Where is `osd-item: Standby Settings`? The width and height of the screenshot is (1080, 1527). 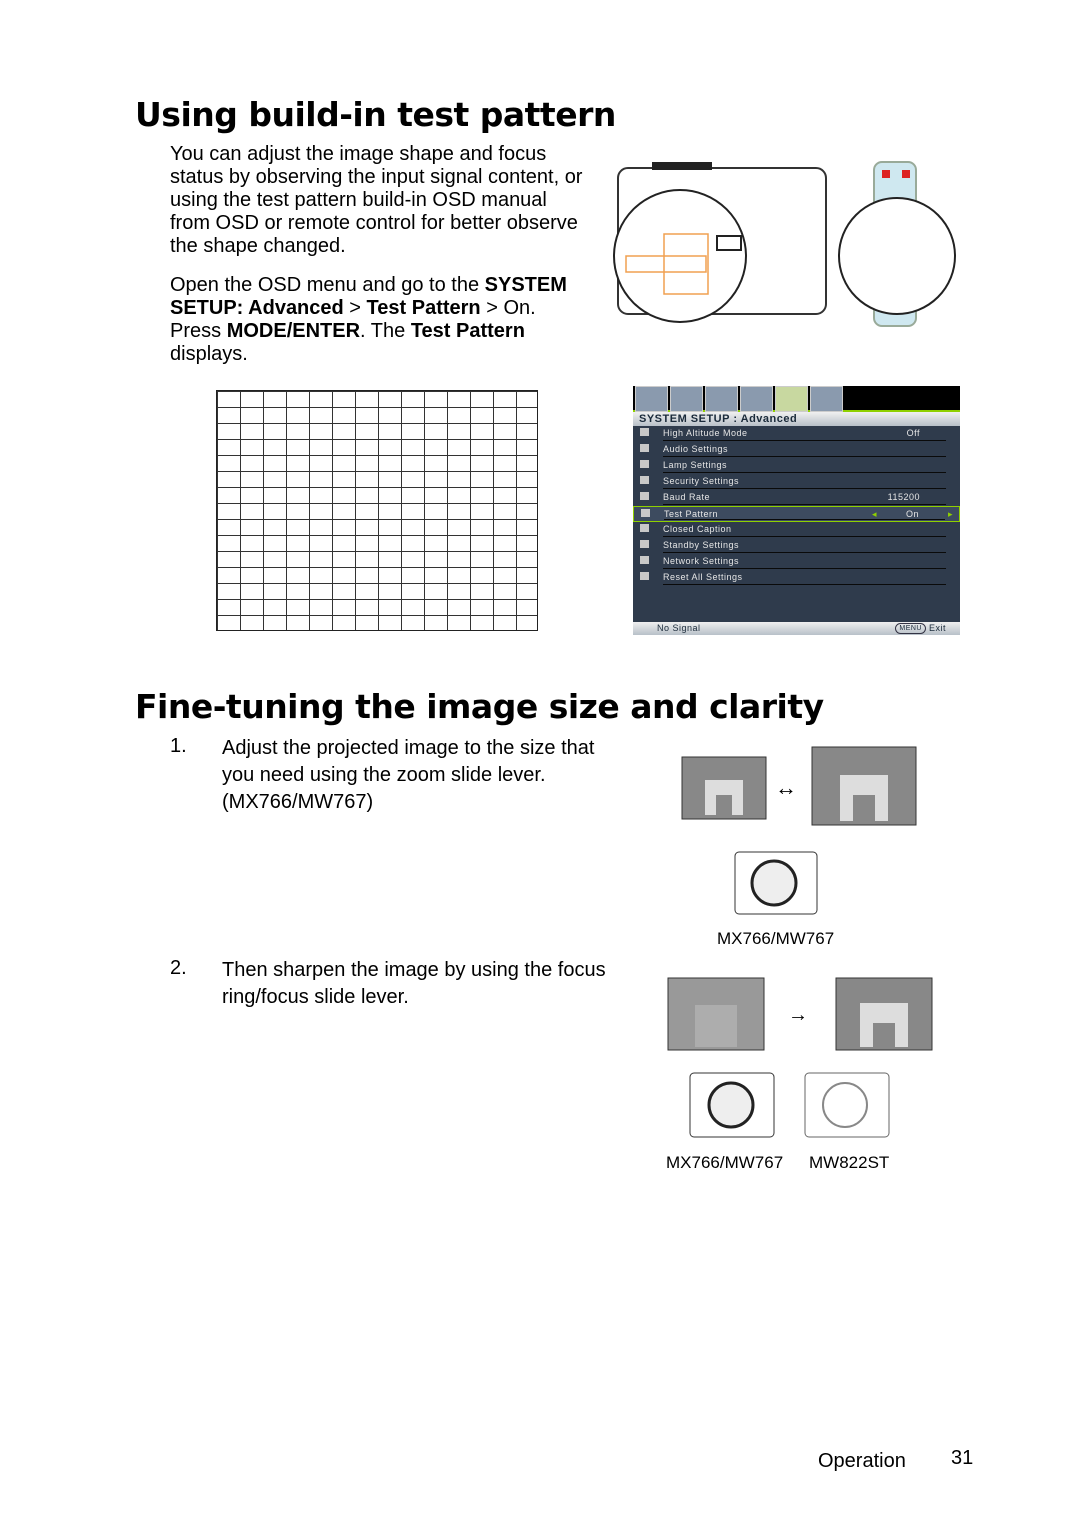
osd-item: Standby Settings is located at coordinates (796, 546).